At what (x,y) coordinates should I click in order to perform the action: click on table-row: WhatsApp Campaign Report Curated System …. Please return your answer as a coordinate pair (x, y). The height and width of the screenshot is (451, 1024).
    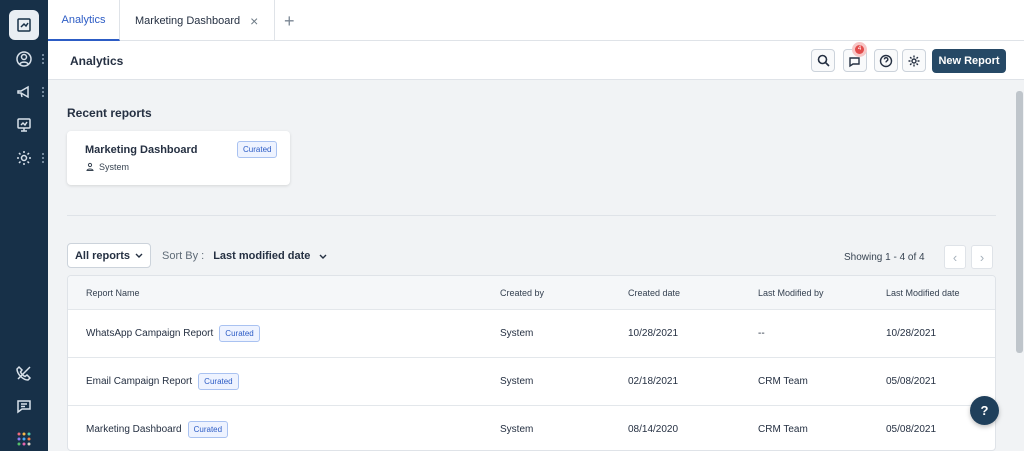
    Looking at the image, I should click on (531, 334).